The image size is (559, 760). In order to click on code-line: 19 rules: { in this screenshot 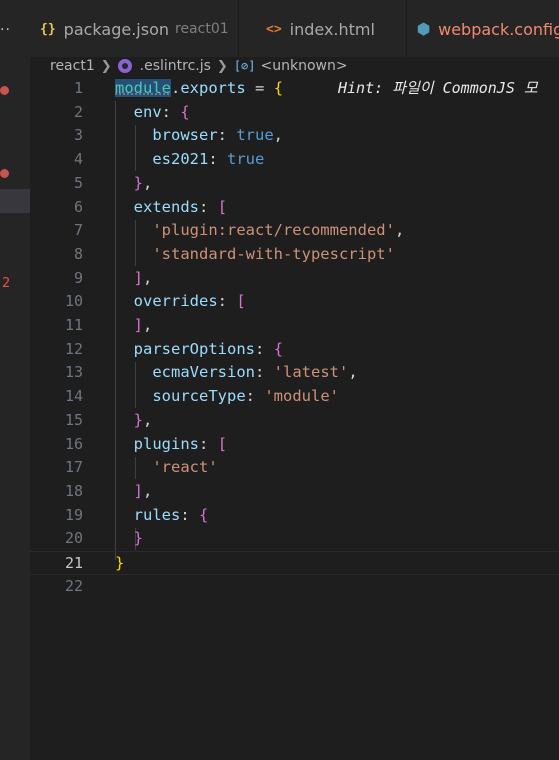, I will do `click(294, 516)`.